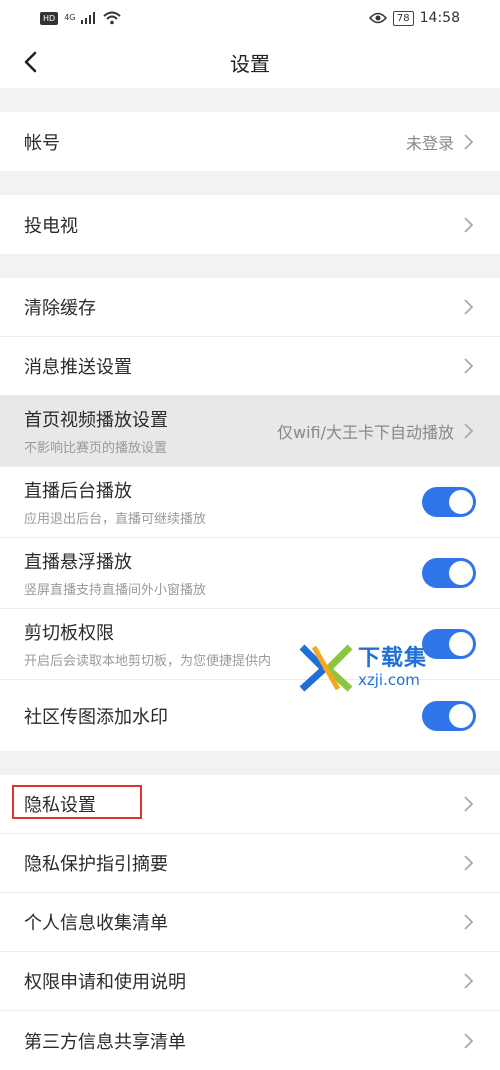  I want to click on permissions-label: 权限申请和使用说明, so click(105, 982).